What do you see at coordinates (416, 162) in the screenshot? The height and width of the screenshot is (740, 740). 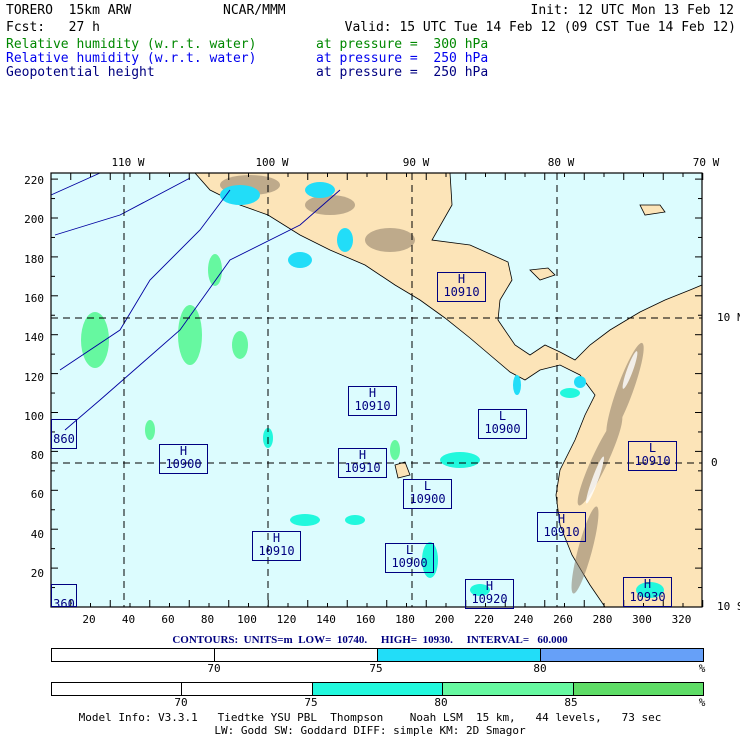 I see `lon-label: 90 W` at bounding box center [416, 162].